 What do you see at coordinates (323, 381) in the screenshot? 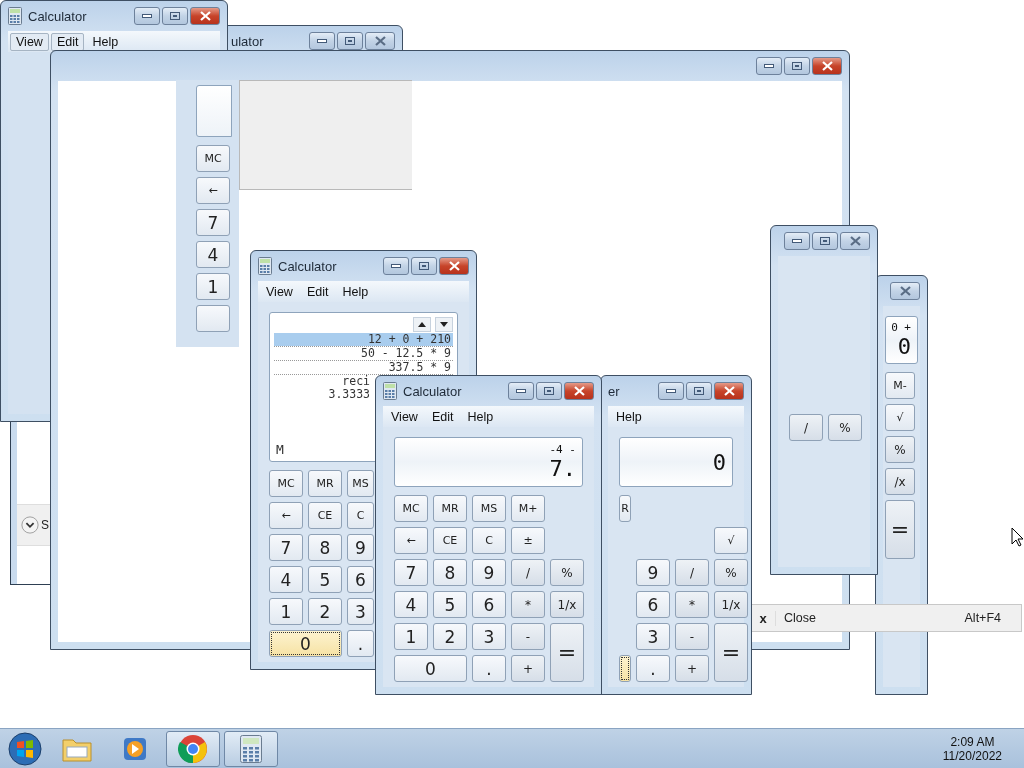
I see `history-entry: reci` at bounding box center [323, 381].